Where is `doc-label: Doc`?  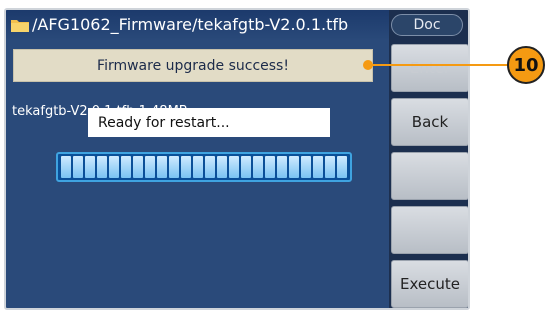 doc-label: Doc is located at coordinates (427, 25).